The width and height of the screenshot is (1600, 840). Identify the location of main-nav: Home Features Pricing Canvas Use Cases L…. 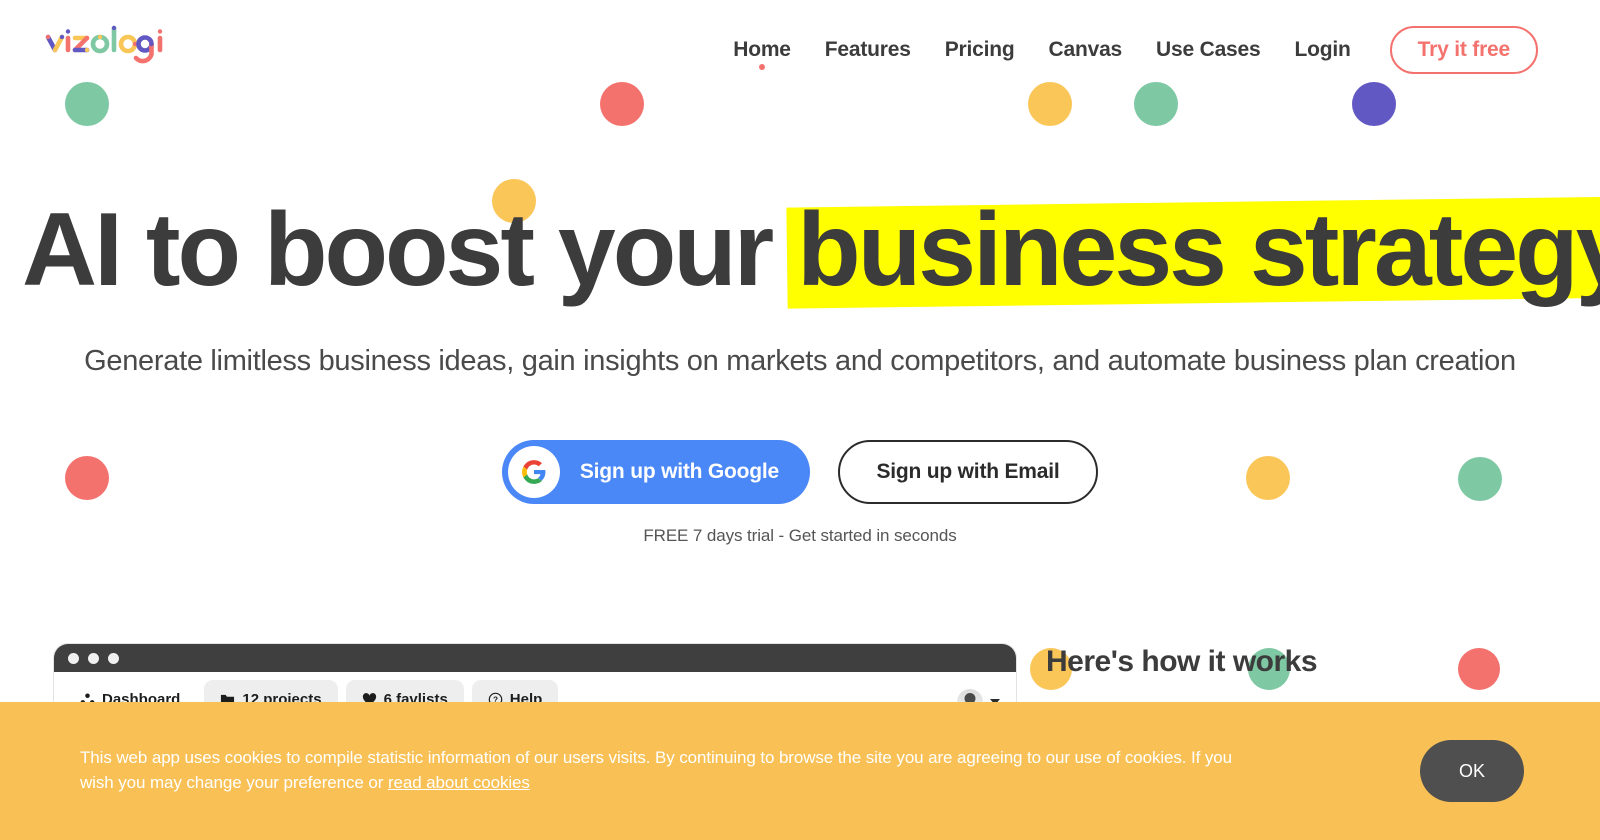
(1127, 50).